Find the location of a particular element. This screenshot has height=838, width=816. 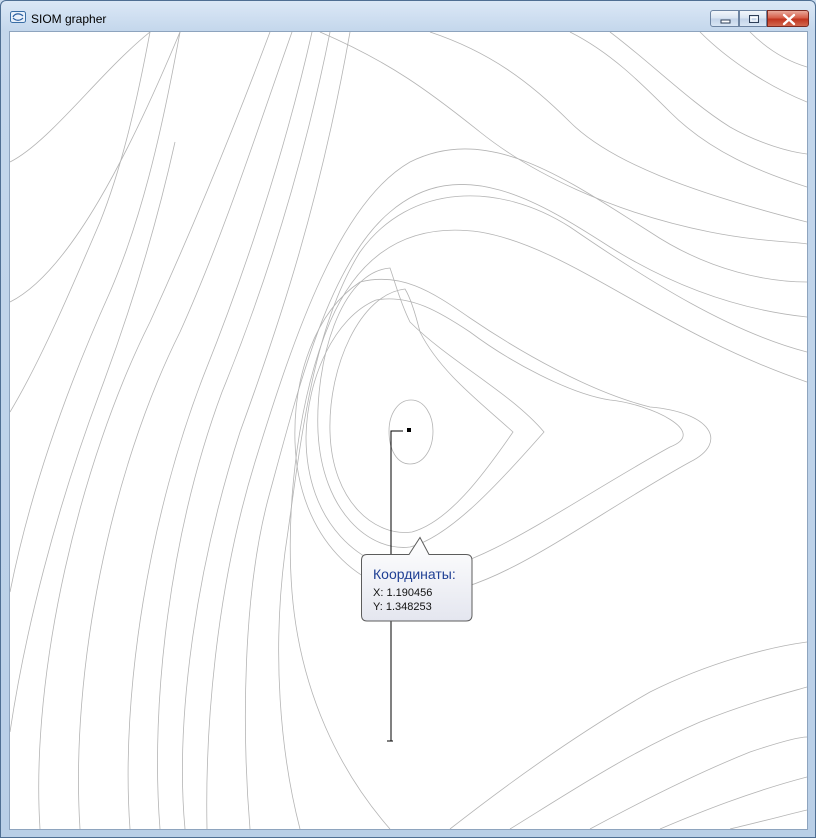

tooltip-title: Координаты: is located at coordinates (414, 574).